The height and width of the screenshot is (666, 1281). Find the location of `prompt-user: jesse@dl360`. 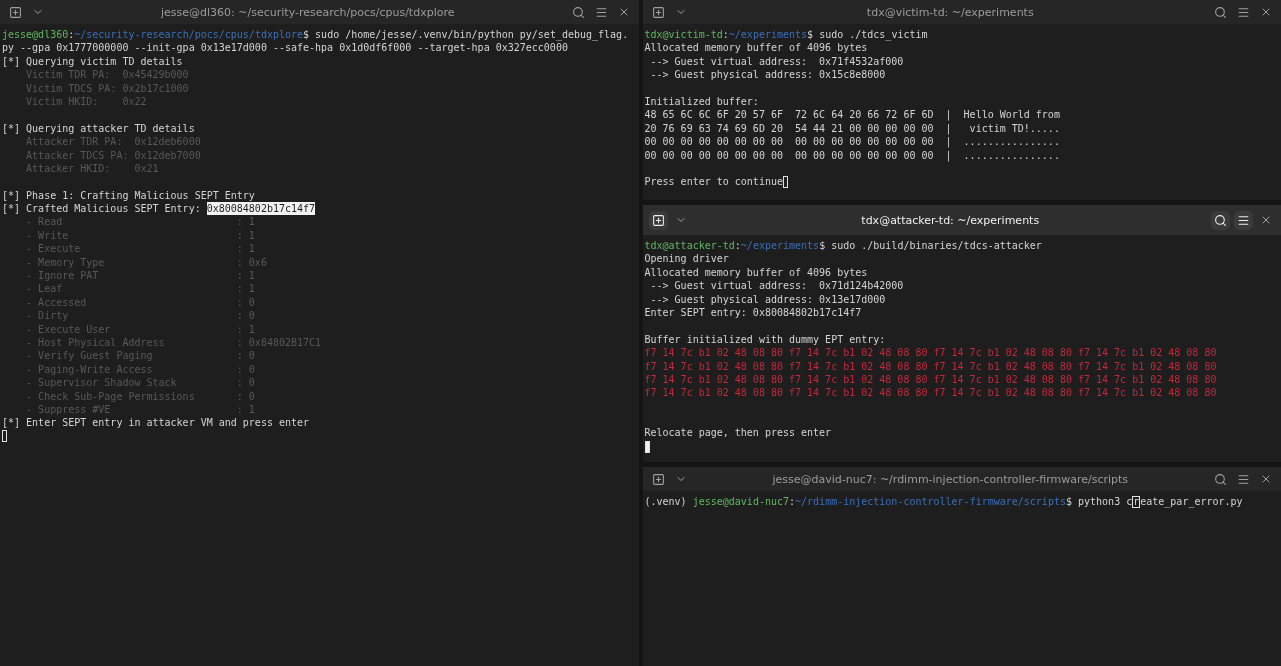

prompt-user: jesse@dl360 is located at coordinates (35, 35).